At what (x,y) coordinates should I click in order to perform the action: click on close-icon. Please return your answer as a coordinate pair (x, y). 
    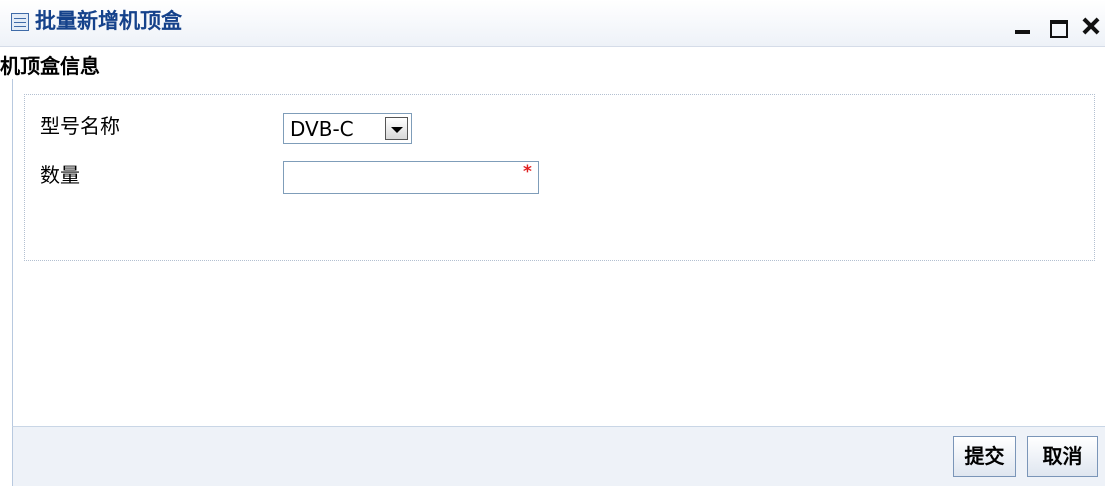
    Looking at the image, I should click on (1091, 26).